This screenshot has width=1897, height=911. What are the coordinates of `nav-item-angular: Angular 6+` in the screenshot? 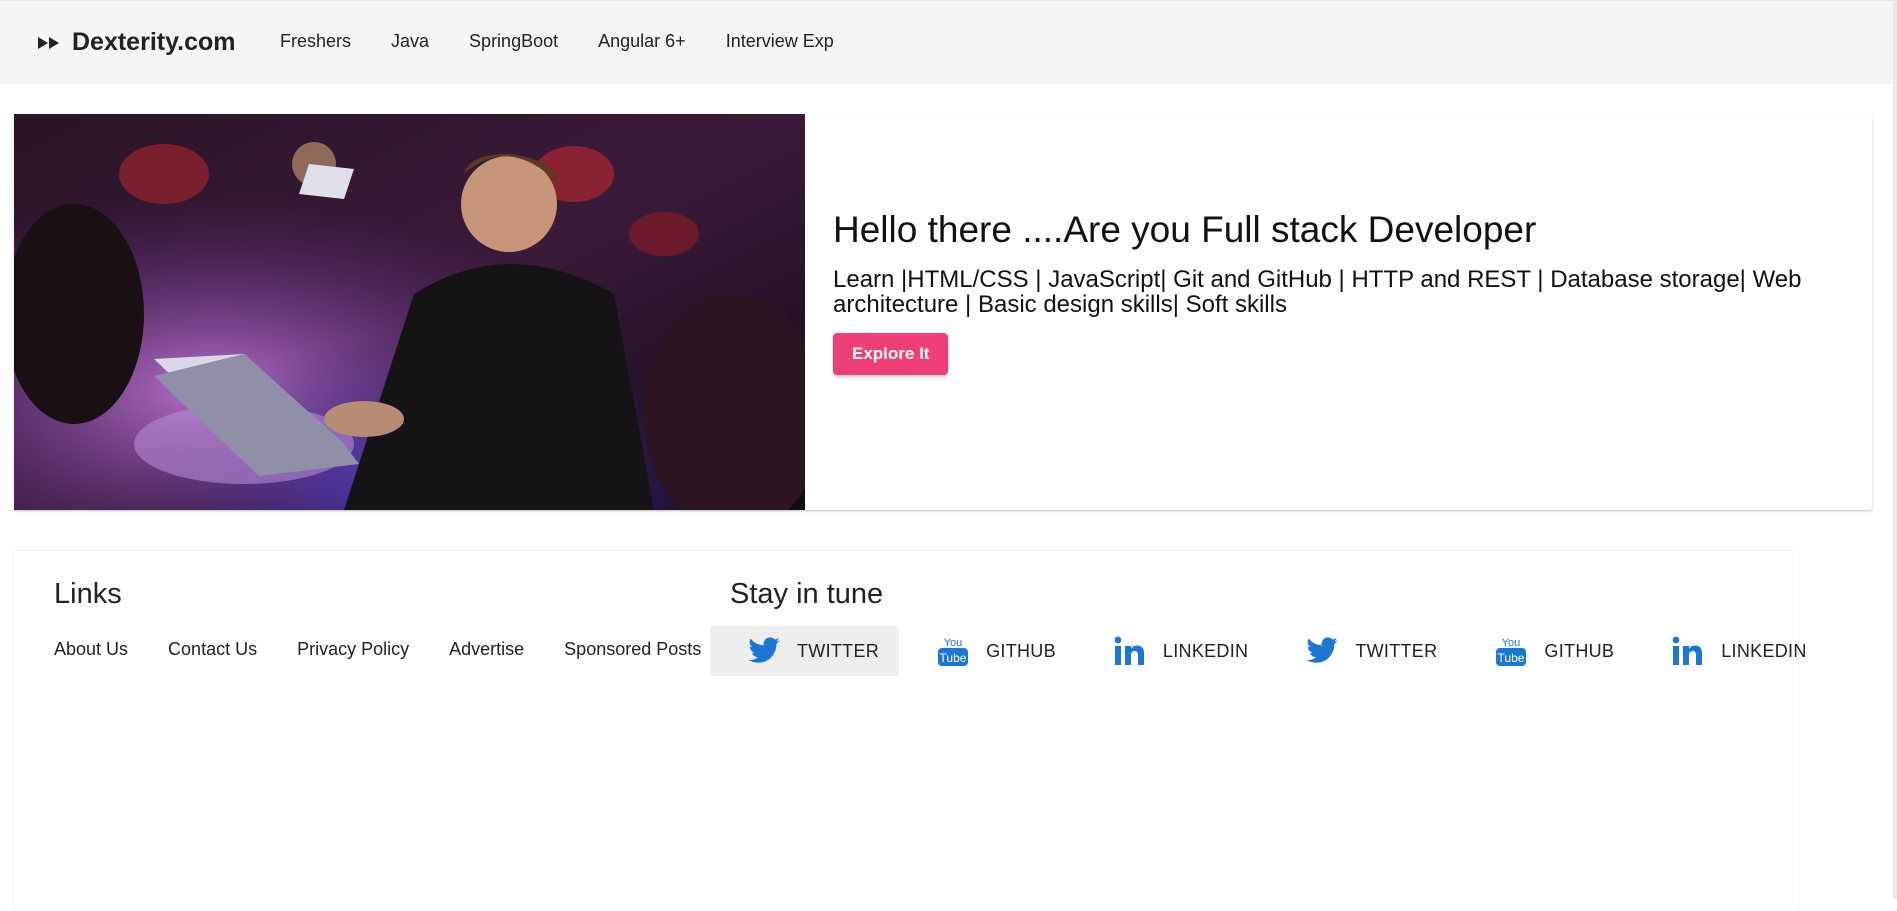 It's located at (642, 41).